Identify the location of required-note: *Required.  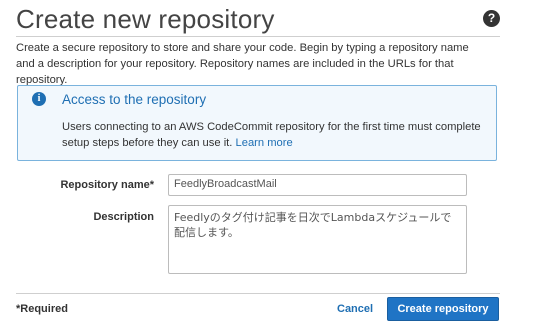
(42, 309).